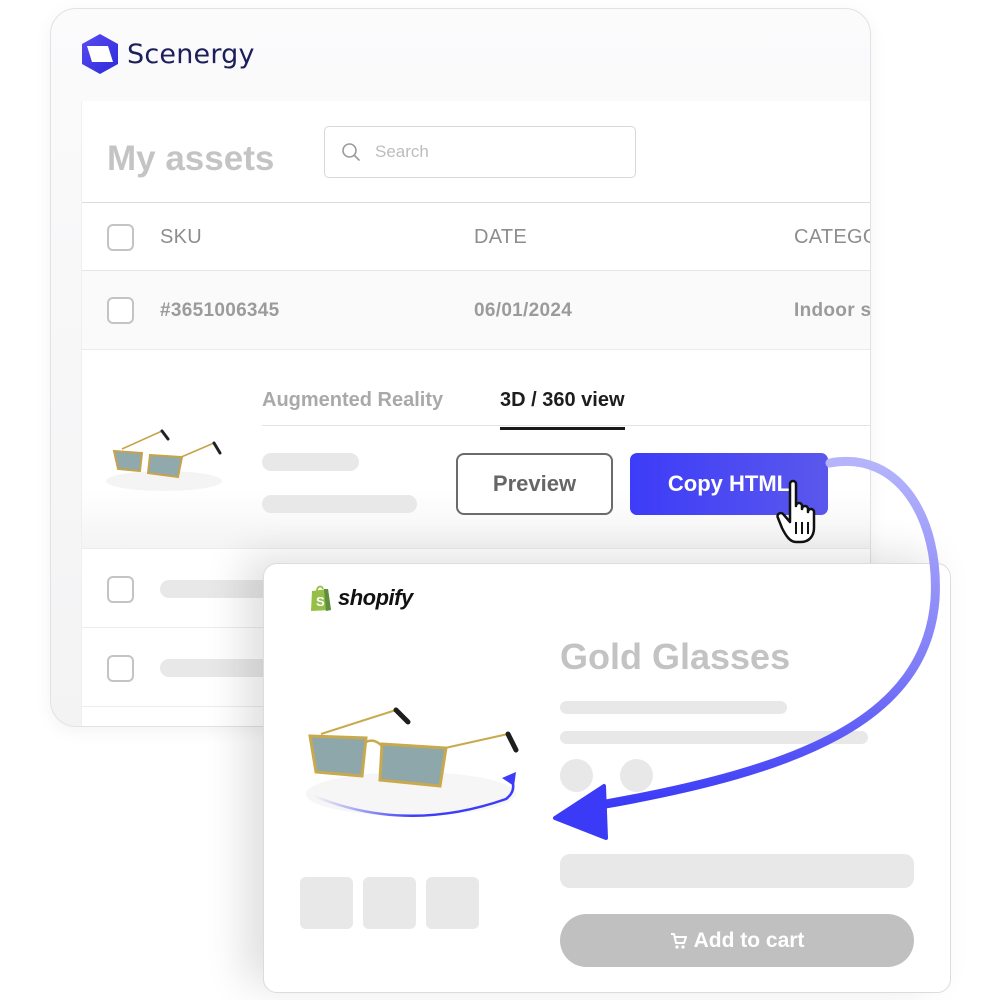 This screenshot has height=1000, width=1001. Describe the element at coordinates (375, 597) in the screenshot. I see `shopify-wordmark: shopify` at that location.